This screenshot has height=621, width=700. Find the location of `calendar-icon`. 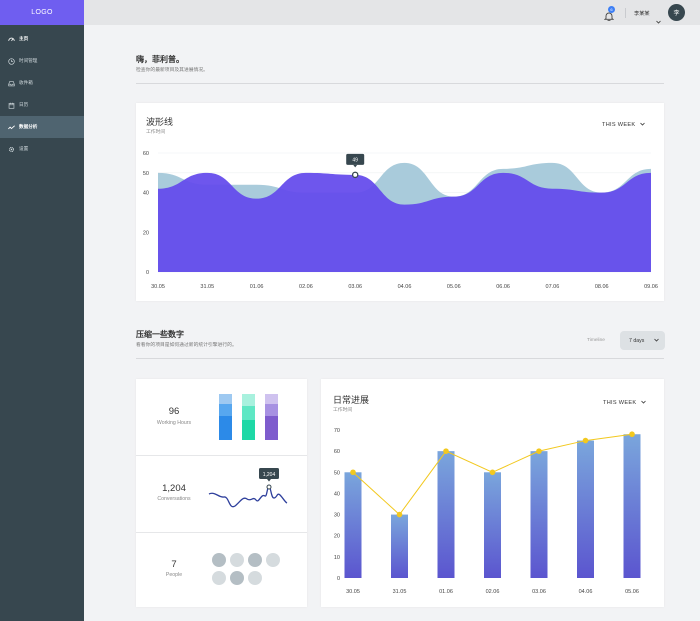

calendar-icon is located at coordinates (11, 105).